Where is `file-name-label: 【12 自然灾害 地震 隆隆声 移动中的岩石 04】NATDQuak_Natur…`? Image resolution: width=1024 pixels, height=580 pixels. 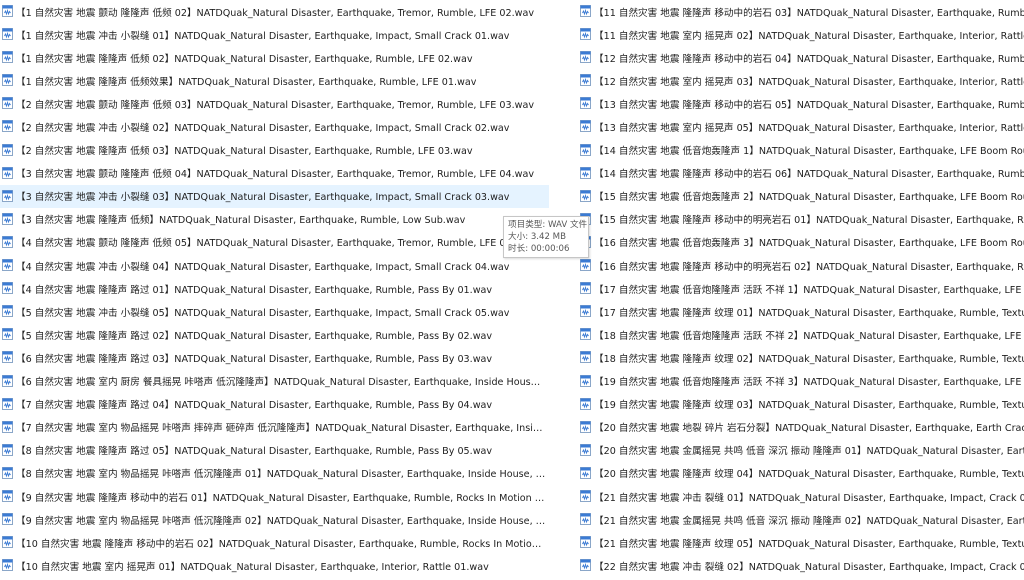
file-name-label: 【12 自然灾害 地震 隆隆声 移动中的岩石 04】NATDQuak_Natur… is located at coordinates (809, 59).